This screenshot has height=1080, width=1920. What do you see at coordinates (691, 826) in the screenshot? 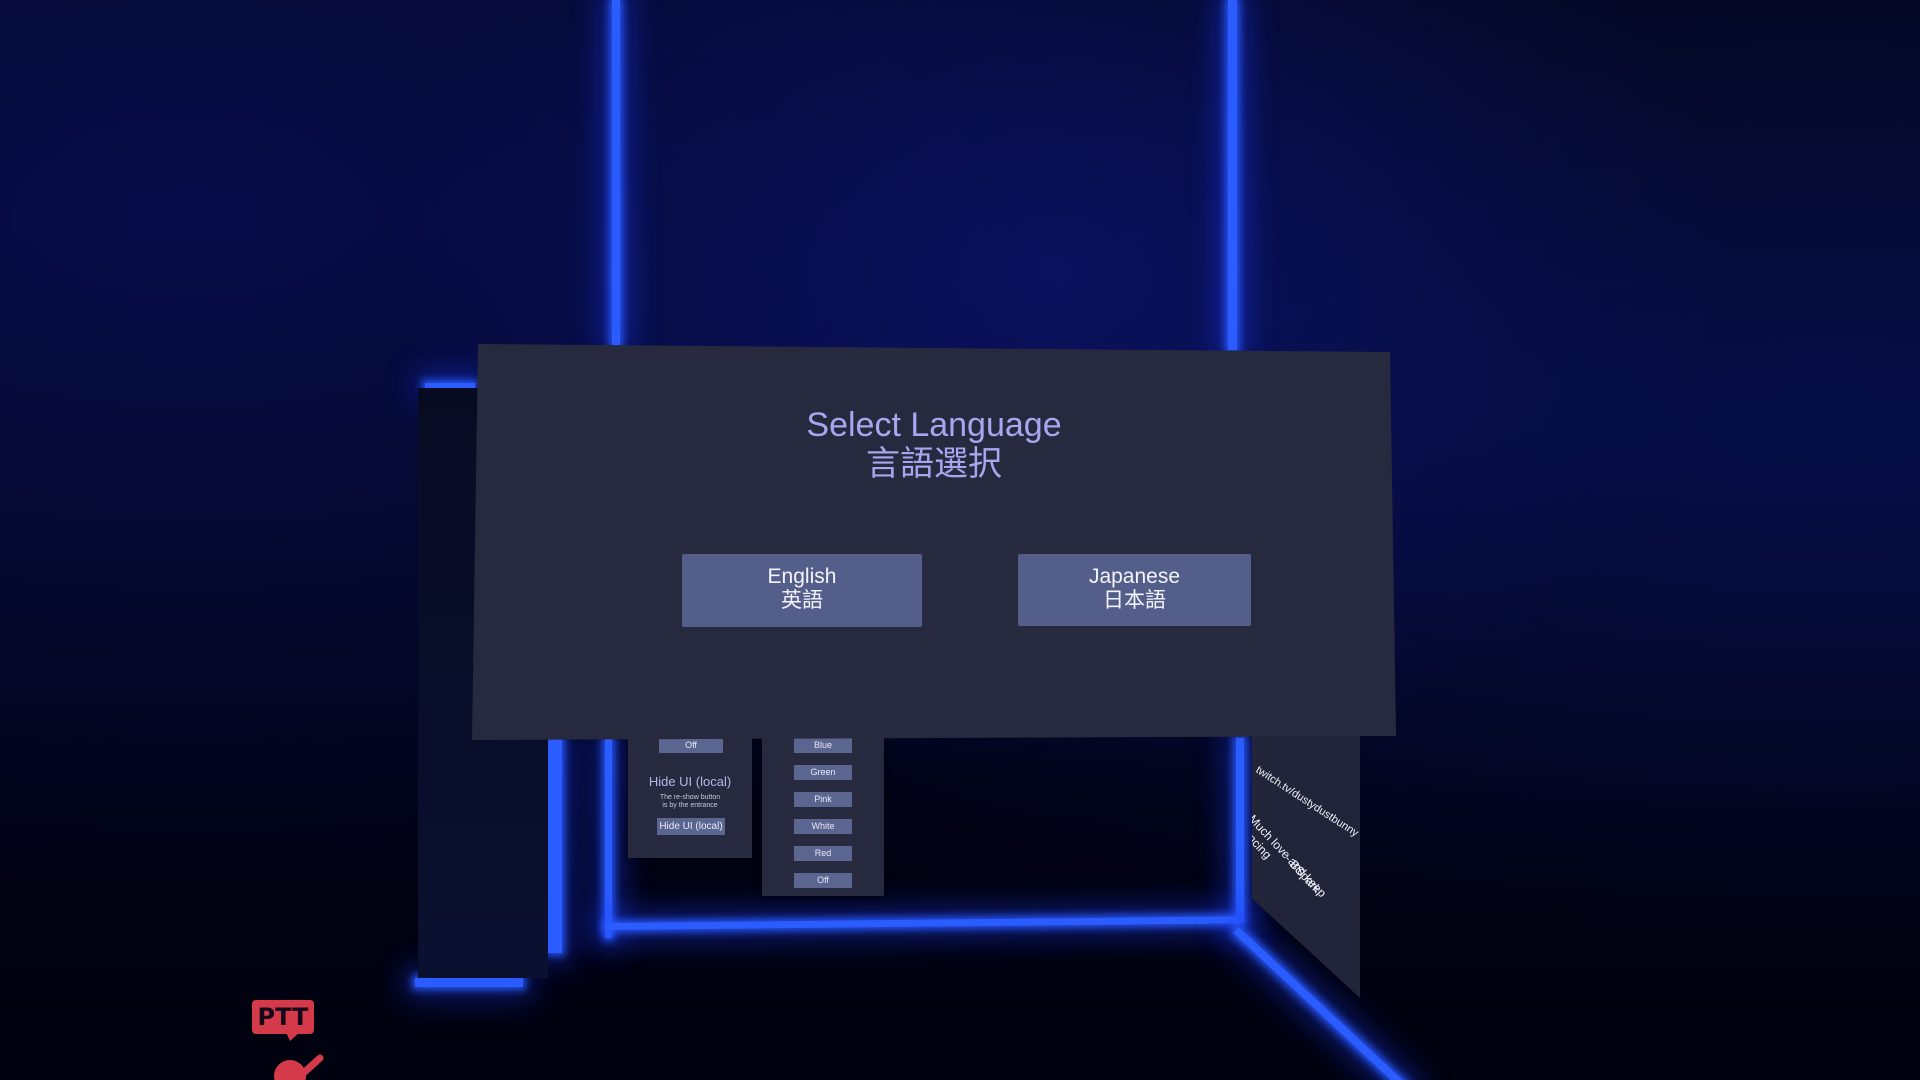
I see `hide-ui-button: Hide UI (local)` at bounding box center [691, 826].